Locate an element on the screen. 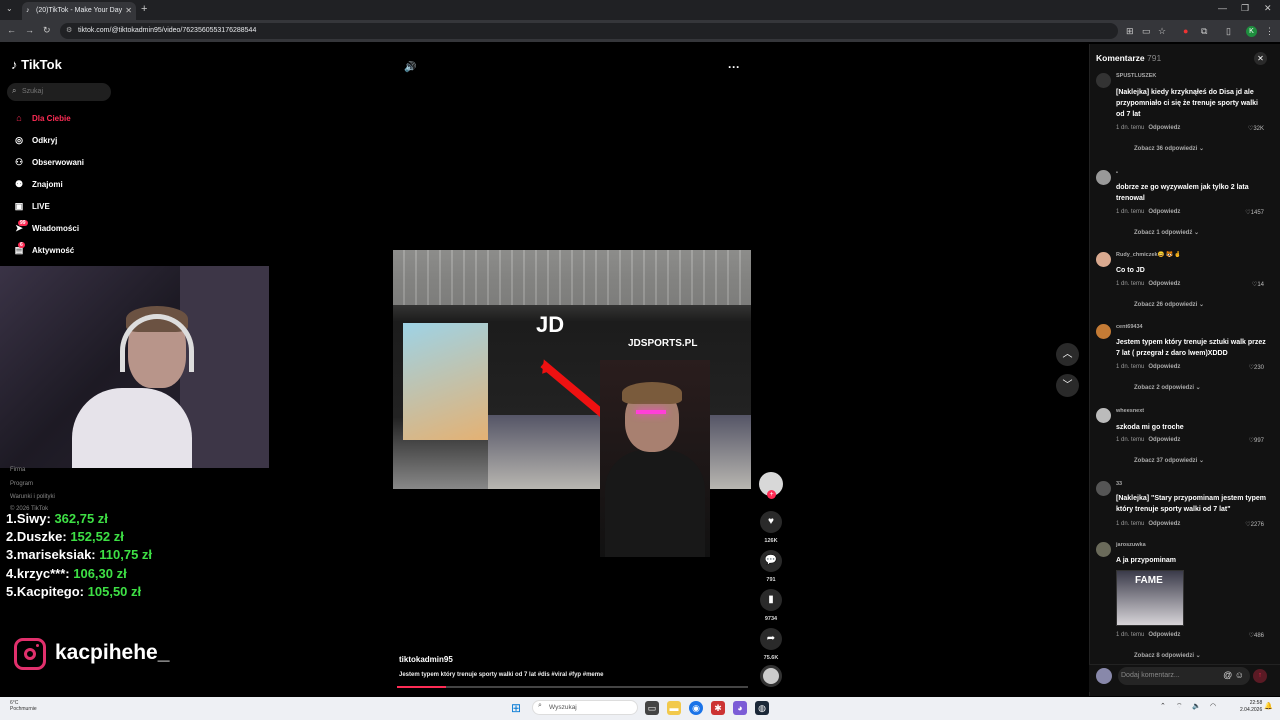  notifications-icon: 🔔 is located at coordinates (1268, 706).